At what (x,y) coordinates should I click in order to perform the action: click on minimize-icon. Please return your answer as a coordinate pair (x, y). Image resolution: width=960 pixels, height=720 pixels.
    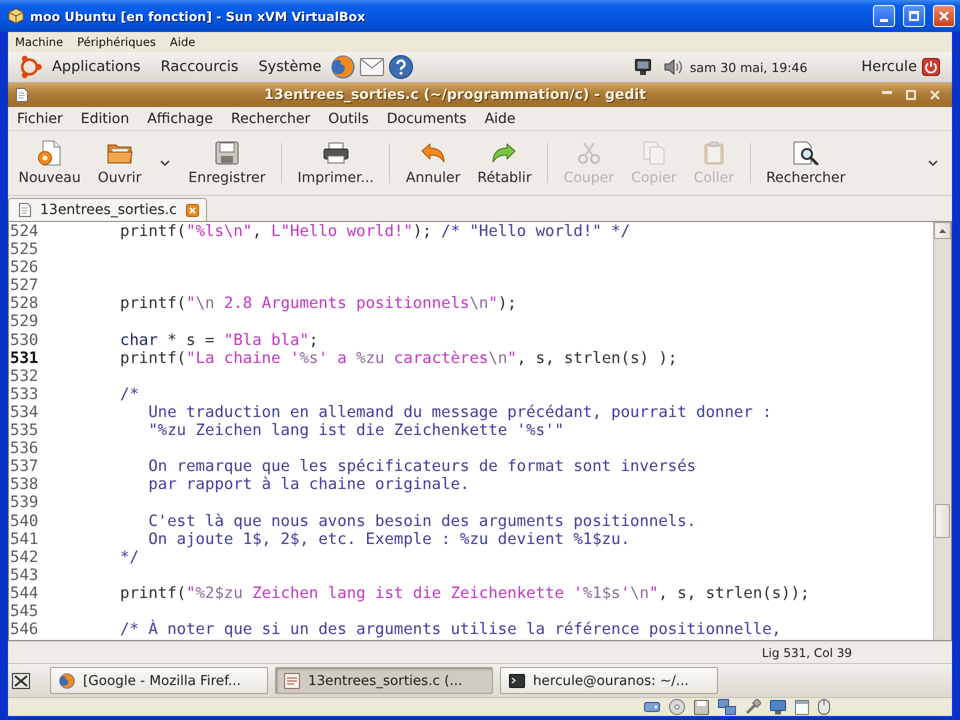
    Looking at the image, I should click on (884, 20).